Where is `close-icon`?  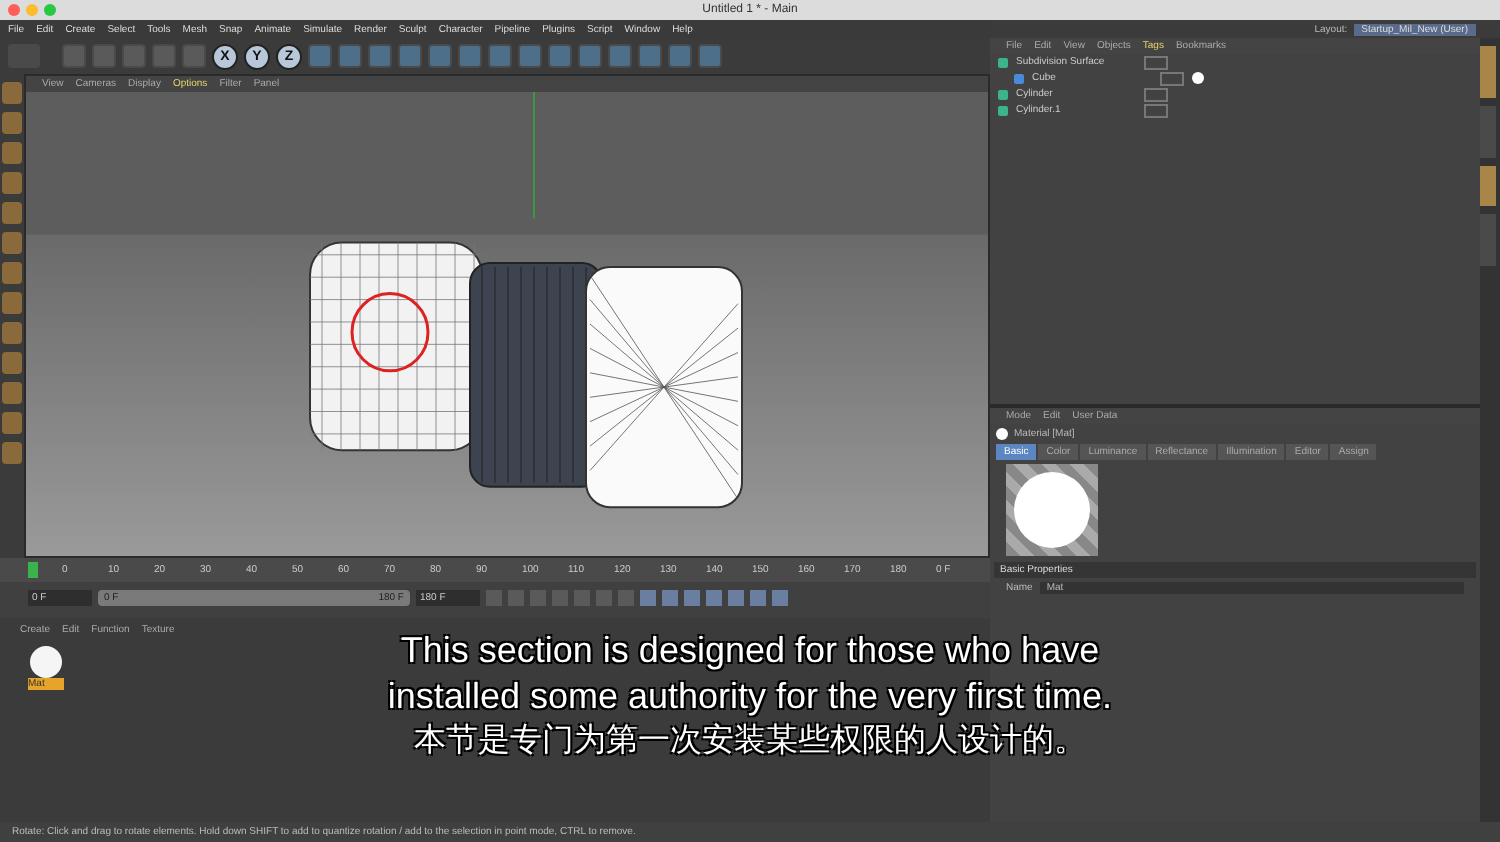
close-icon is located at coordinates (14, 10).